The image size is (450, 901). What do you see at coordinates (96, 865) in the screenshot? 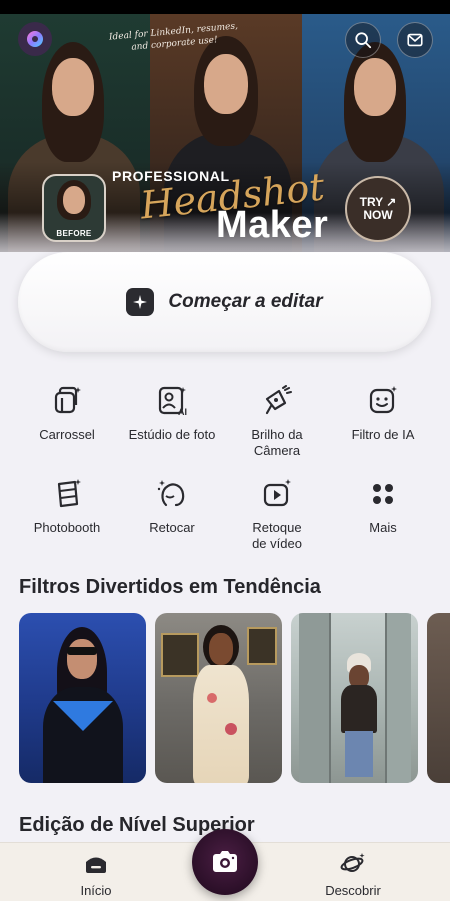
I see `home-icon` at bounding box center [96, 865].